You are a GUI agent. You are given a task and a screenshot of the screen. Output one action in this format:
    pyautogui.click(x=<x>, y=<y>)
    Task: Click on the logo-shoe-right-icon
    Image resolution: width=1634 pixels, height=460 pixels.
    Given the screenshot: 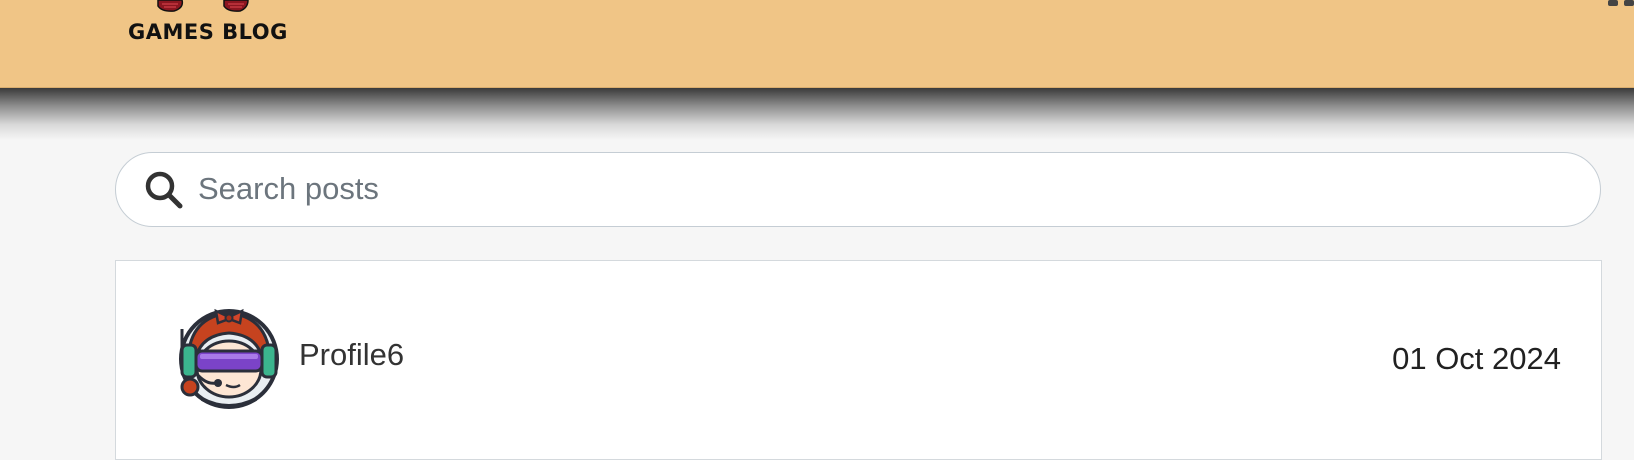 What is the action you would take?
    pyautogui.click(x=236, y=6)
    